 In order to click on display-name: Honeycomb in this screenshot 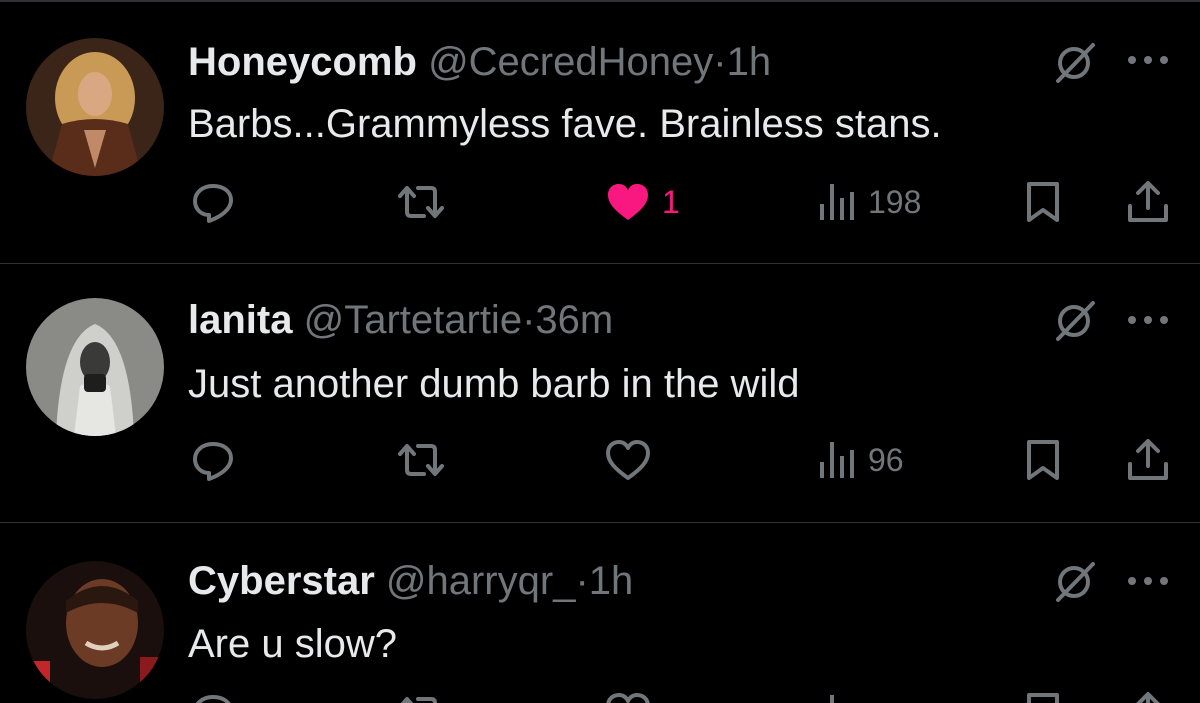, I will do `click(302, 62)`.